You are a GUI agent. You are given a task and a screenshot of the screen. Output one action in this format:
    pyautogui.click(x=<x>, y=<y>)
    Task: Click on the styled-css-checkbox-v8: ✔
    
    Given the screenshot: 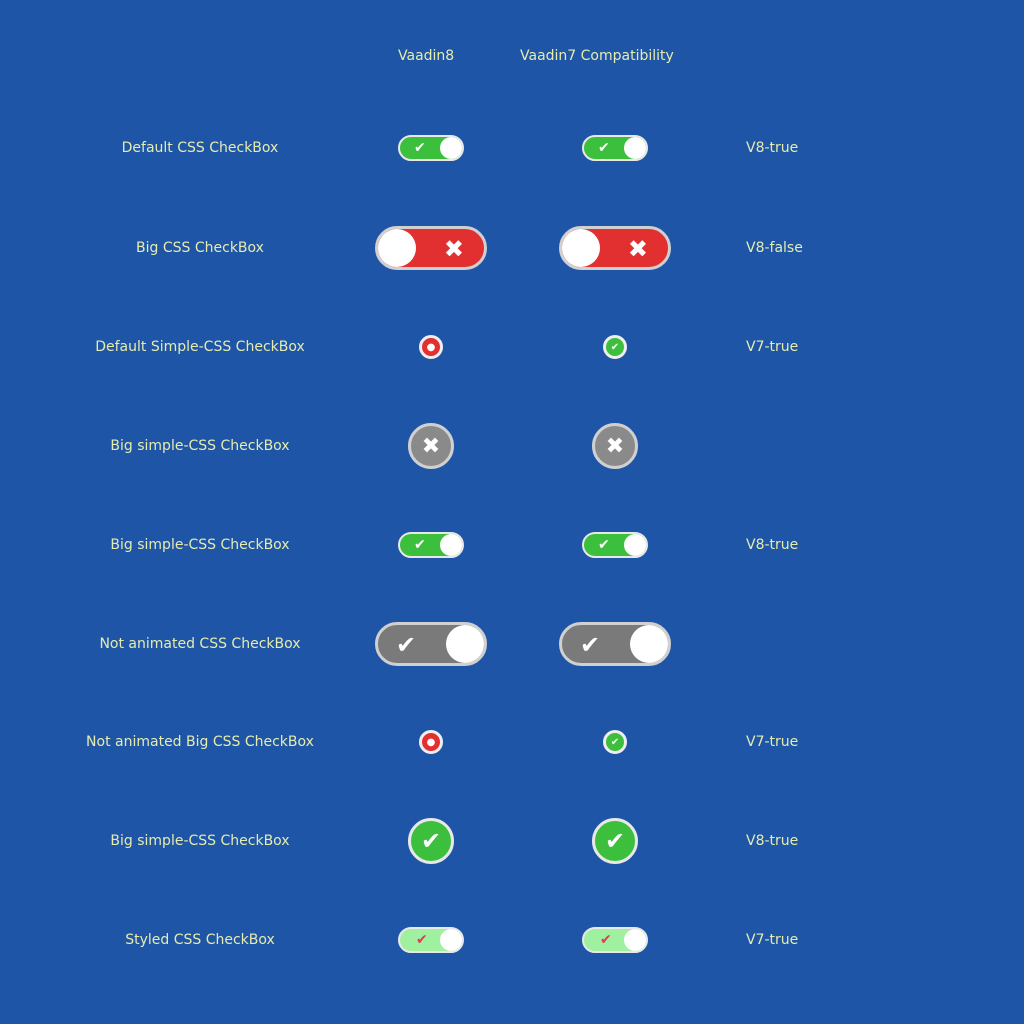 What is the action you would take?
    pyautogui.click(x=431, y=940)
    